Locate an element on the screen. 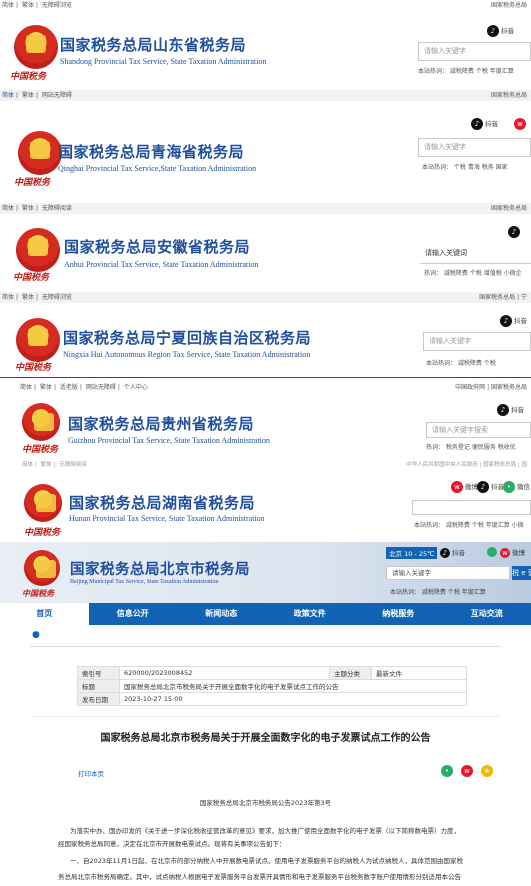 Image resolution: width=531 pixels, height=886 pixels. site-title: 国家税务总局宁夏回族自治区税务局 is located at coordinates (187, 338).